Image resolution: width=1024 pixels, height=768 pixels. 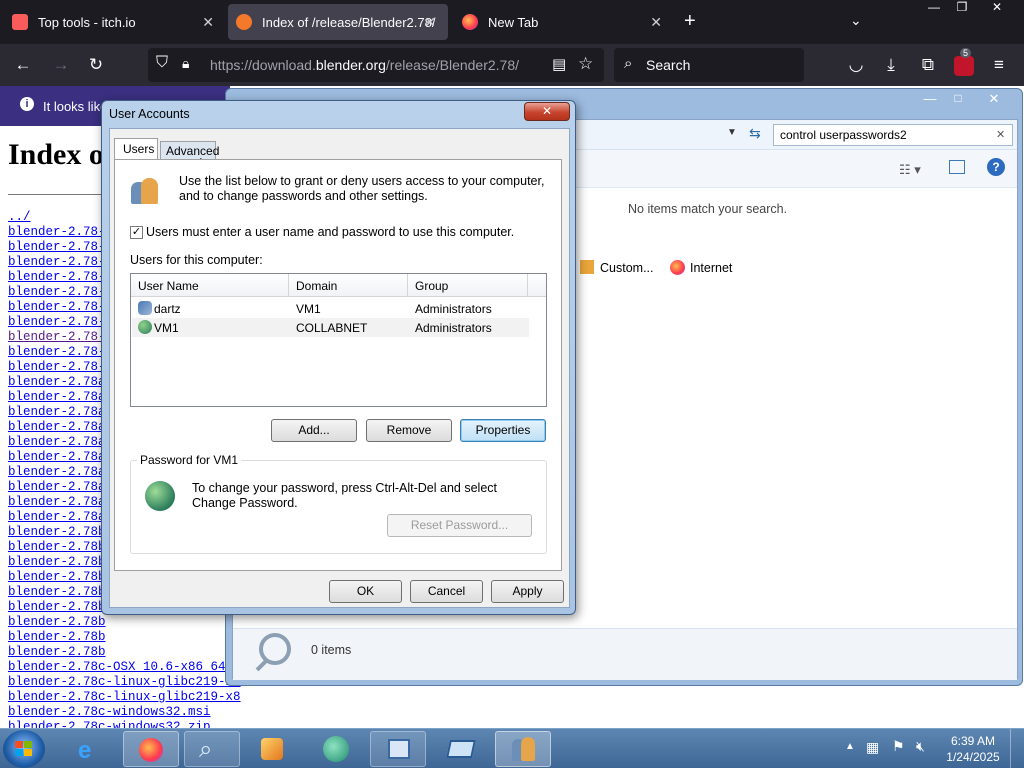 I want to click on chevron-down-icon: ▼, so click(x=732, y=132).